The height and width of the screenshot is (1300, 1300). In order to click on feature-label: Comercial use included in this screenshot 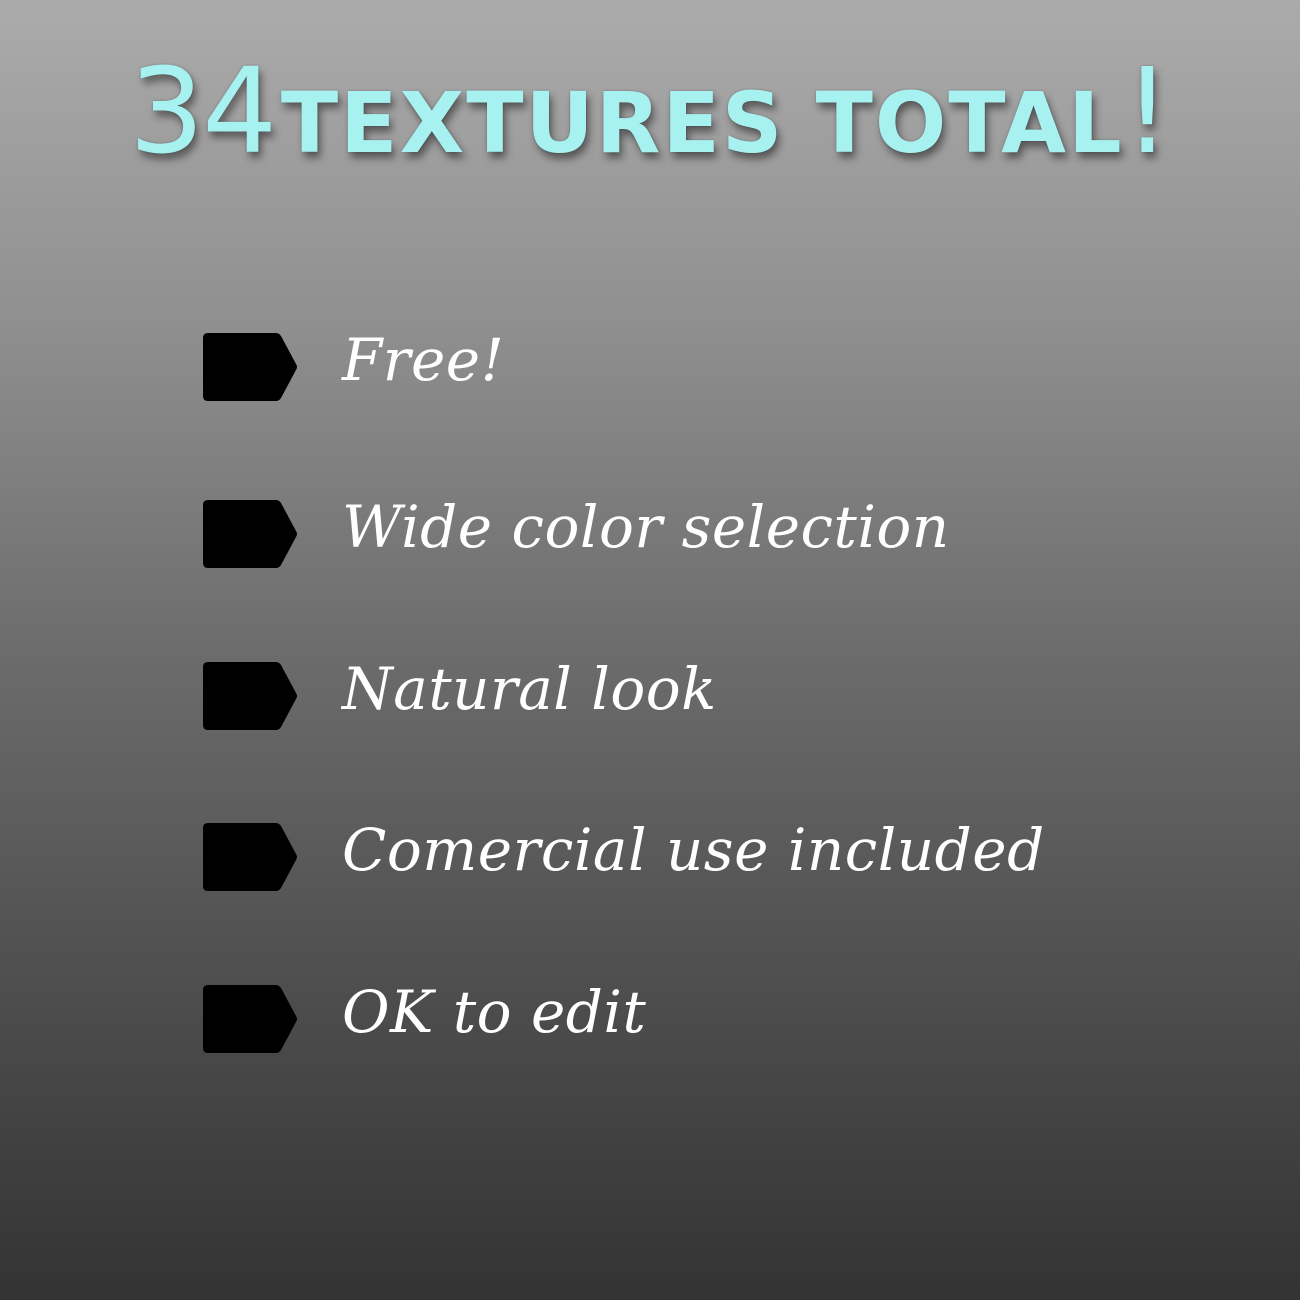, I will do `click(693, 850)`.